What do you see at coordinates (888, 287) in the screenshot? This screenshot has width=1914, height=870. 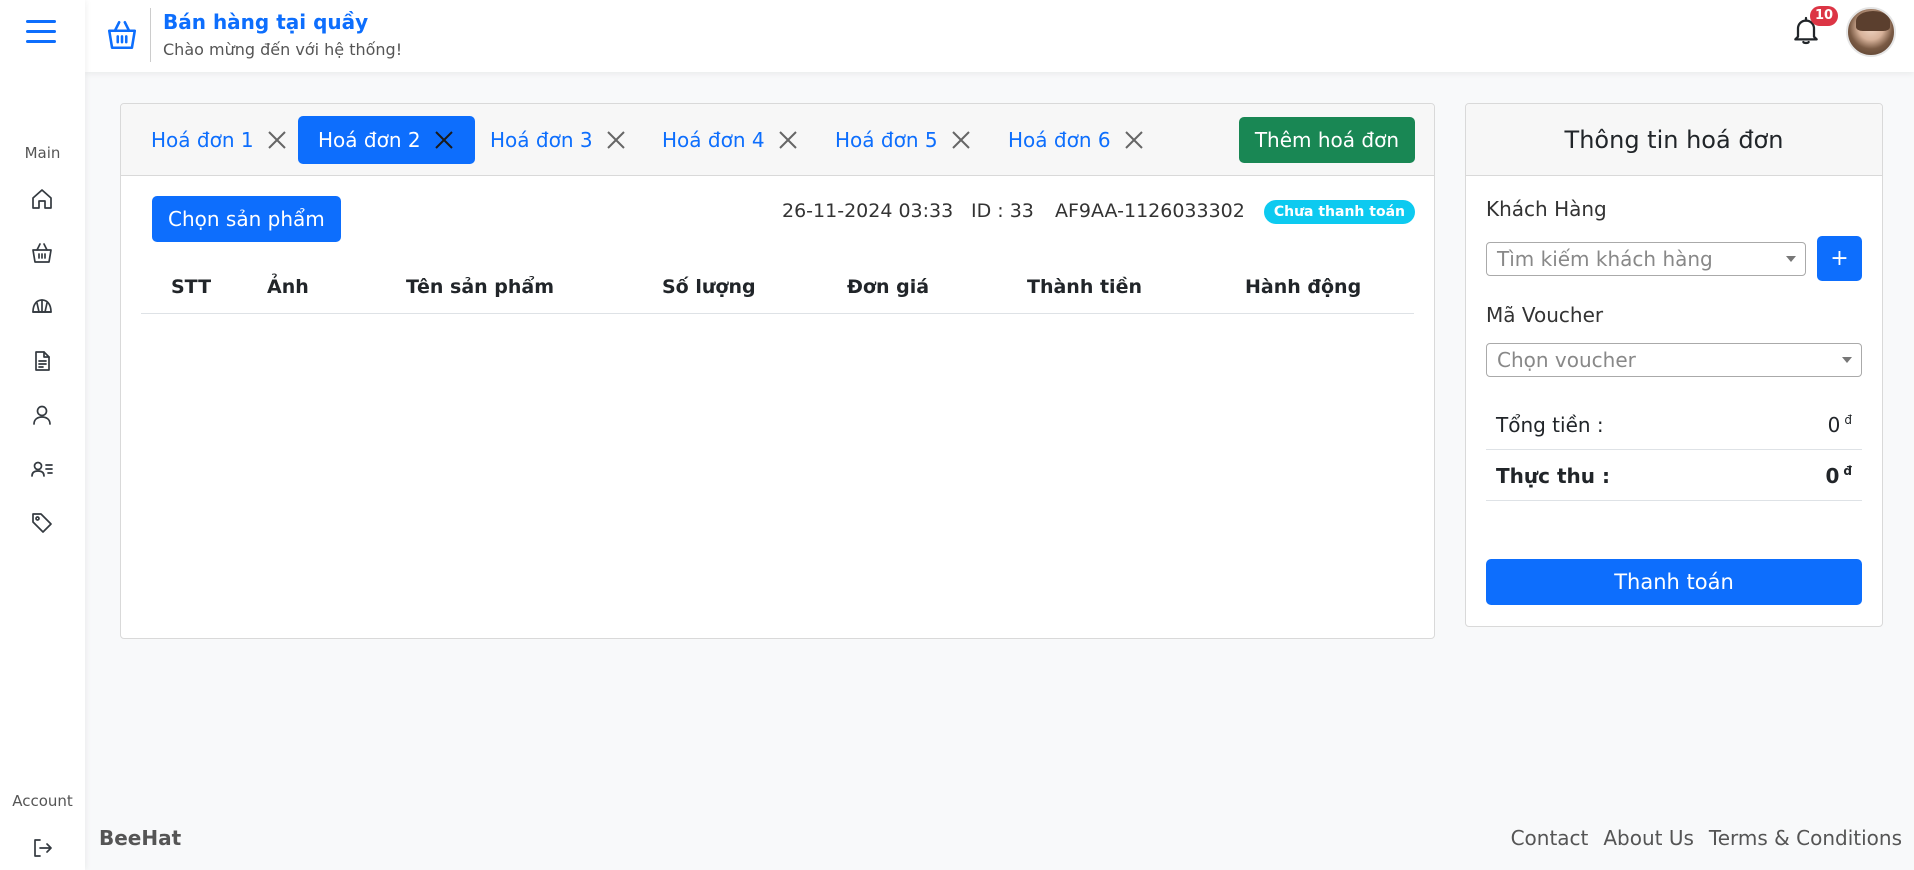 I see `column-header-unit-price: Đơn giá` at bounding box center [888, 287].